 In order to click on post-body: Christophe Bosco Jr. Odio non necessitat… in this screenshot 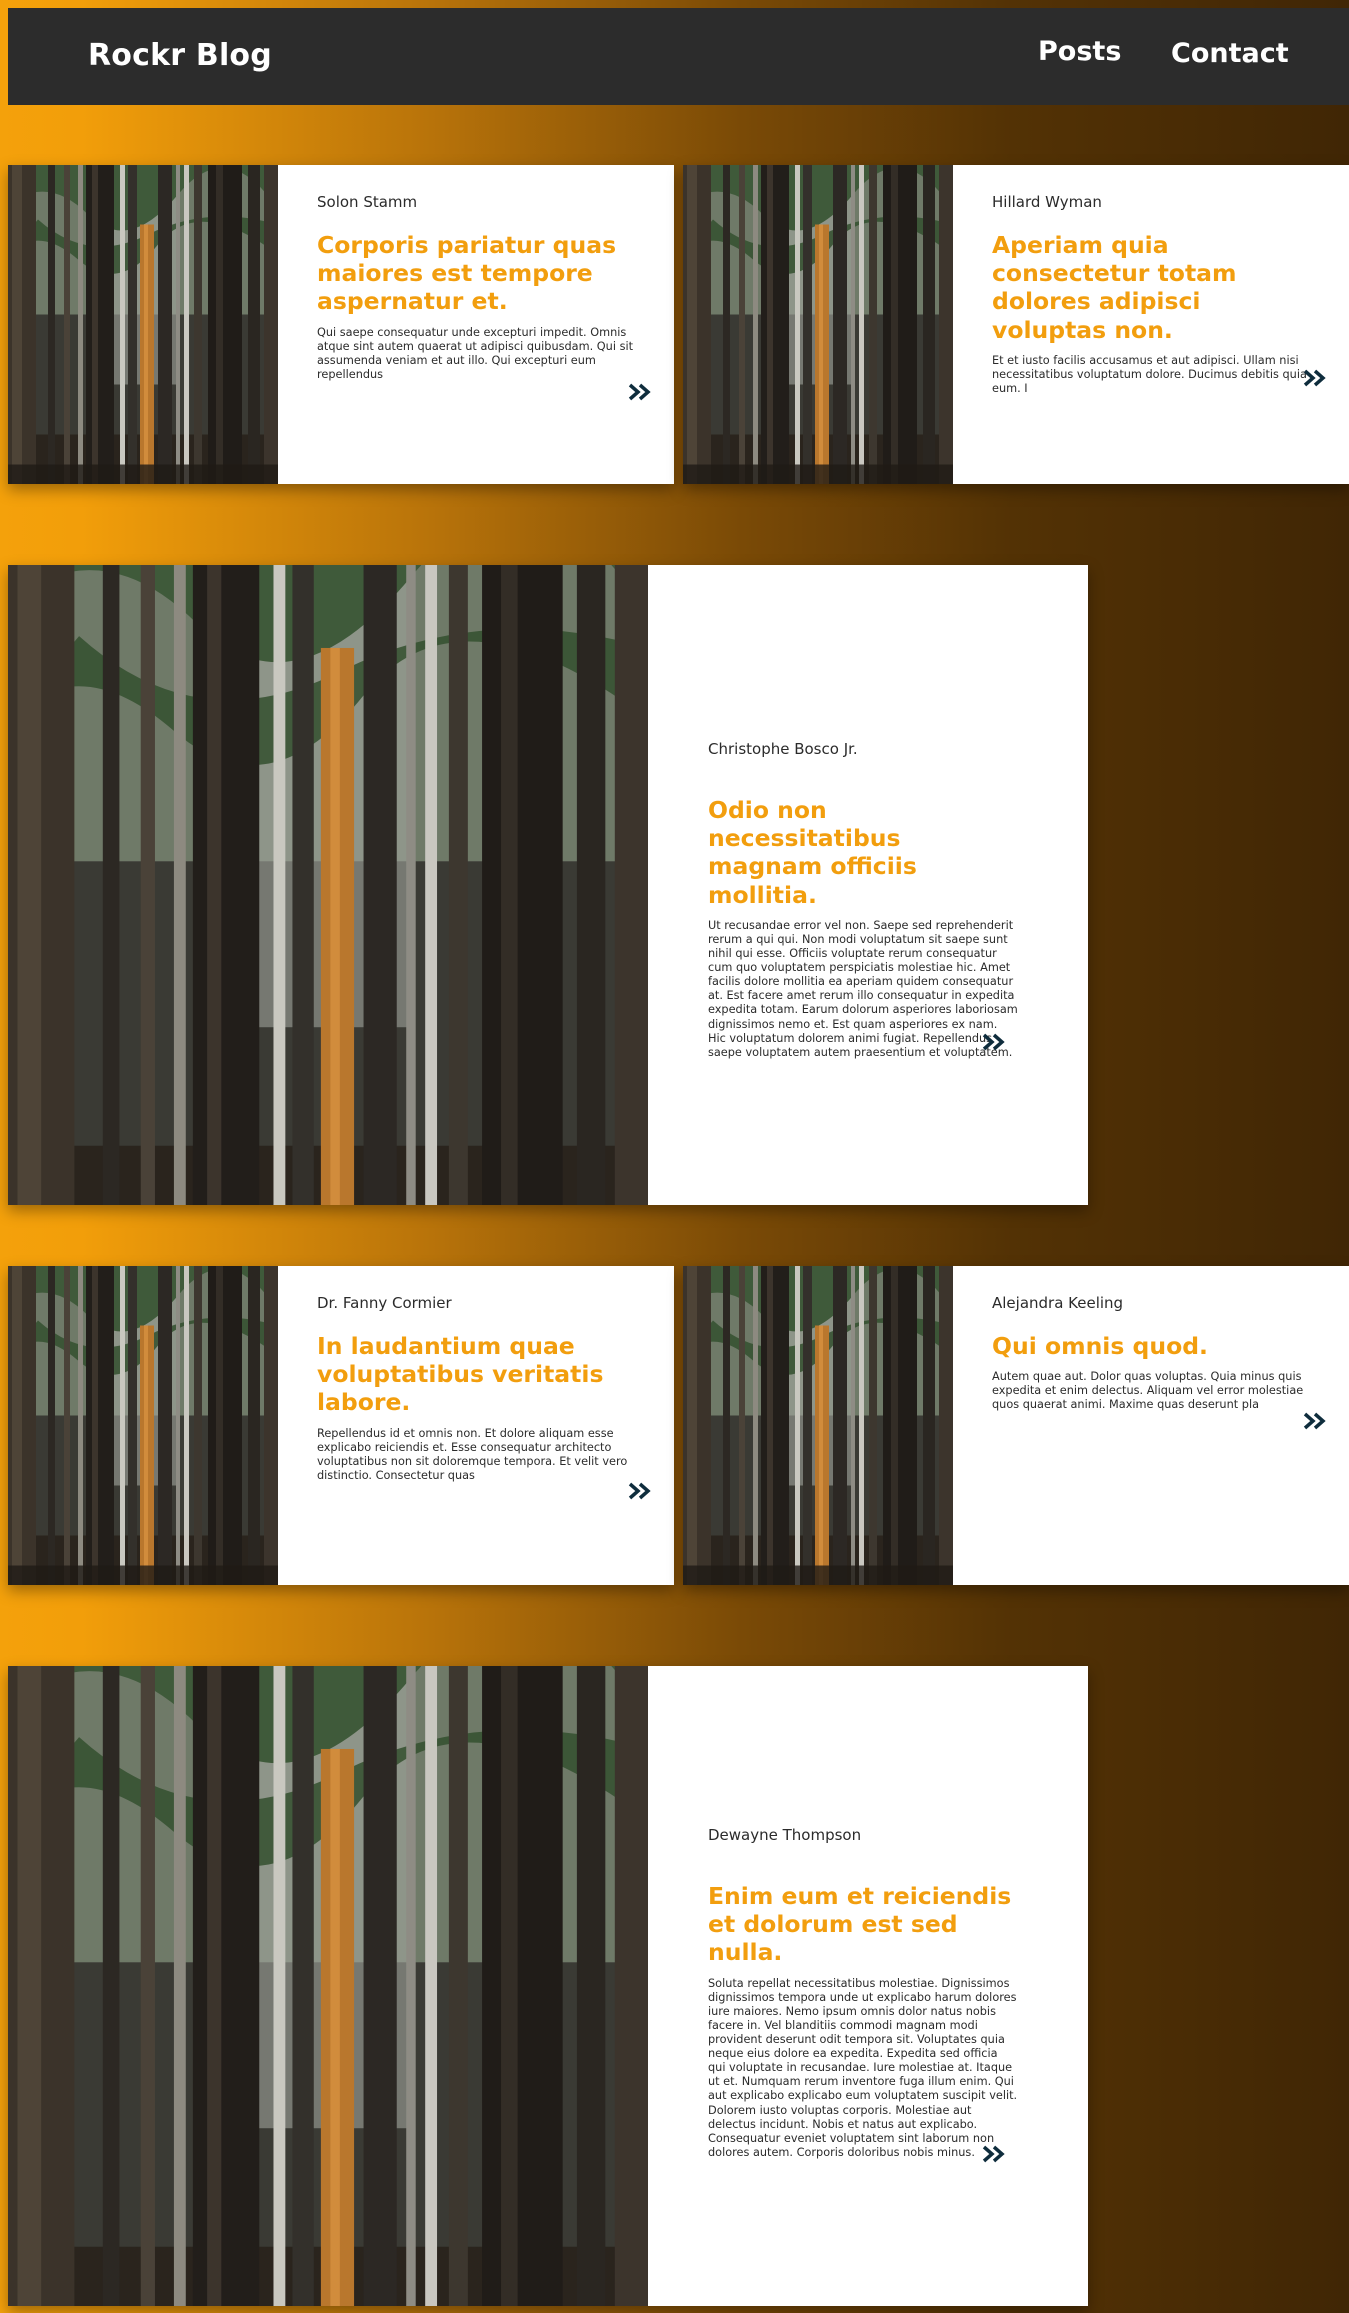, I will do `click(863, 900)`.